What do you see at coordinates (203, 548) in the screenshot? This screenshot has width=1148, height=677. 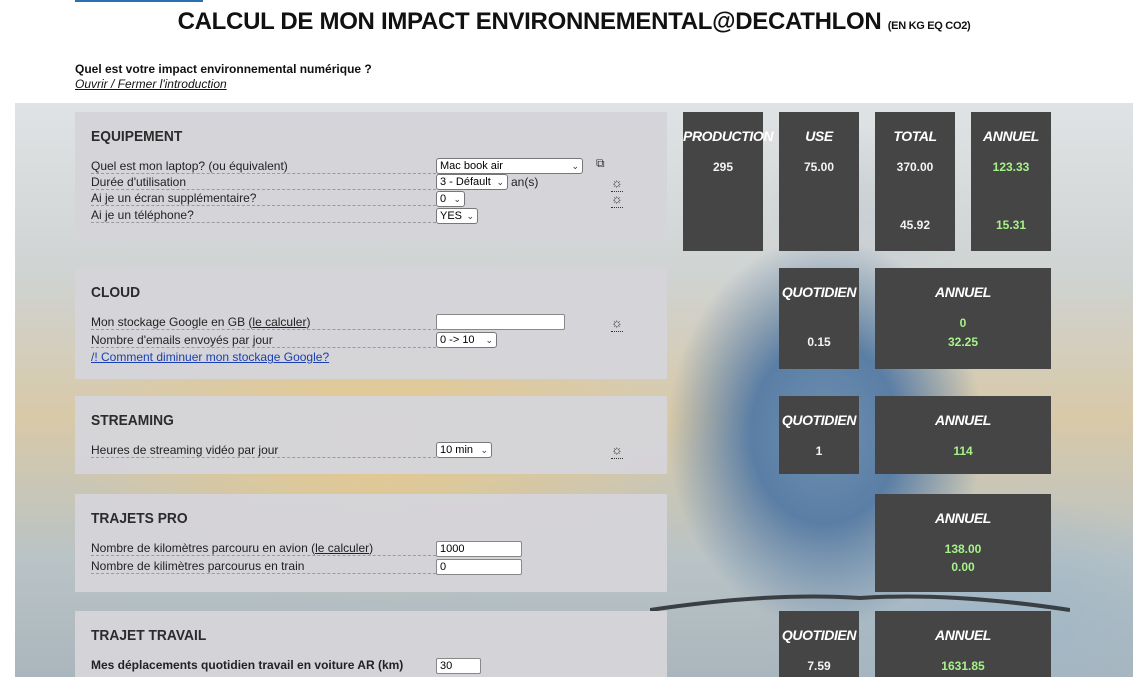 I see `plane-label-text: Nombre de kilomètres parcouru en avion (` at bounding box center [203, 548].